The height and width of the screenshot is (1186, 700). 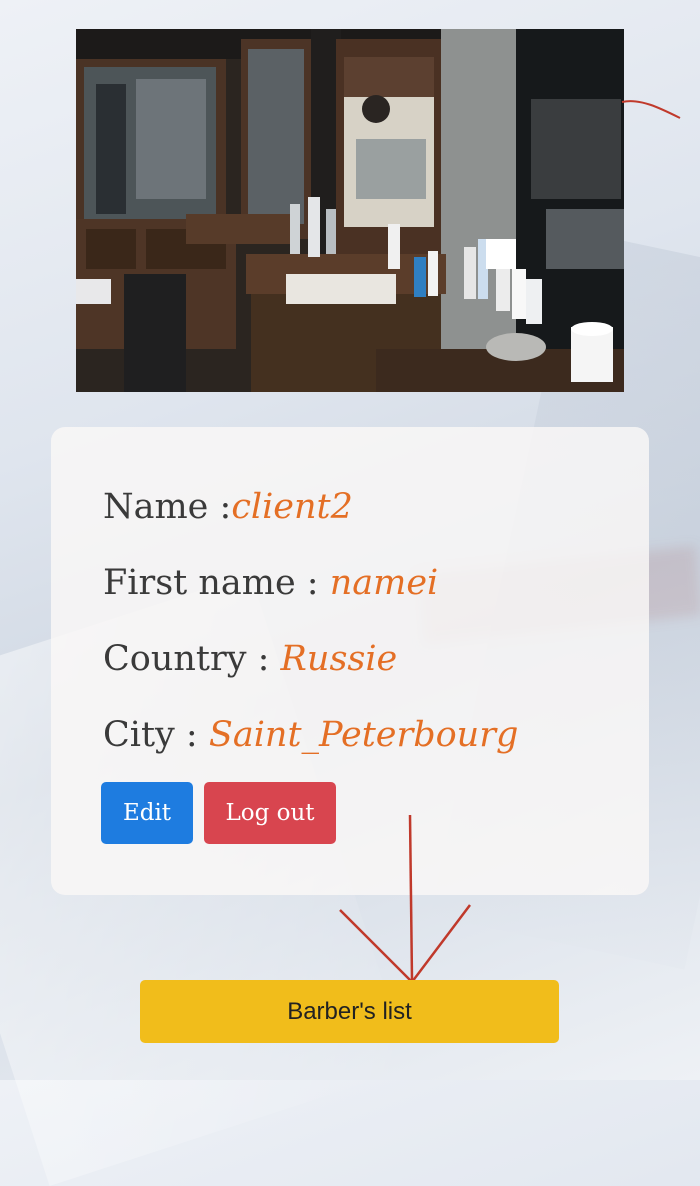 I want to click on name-row: Name :client2, so click(x=228, y=507).